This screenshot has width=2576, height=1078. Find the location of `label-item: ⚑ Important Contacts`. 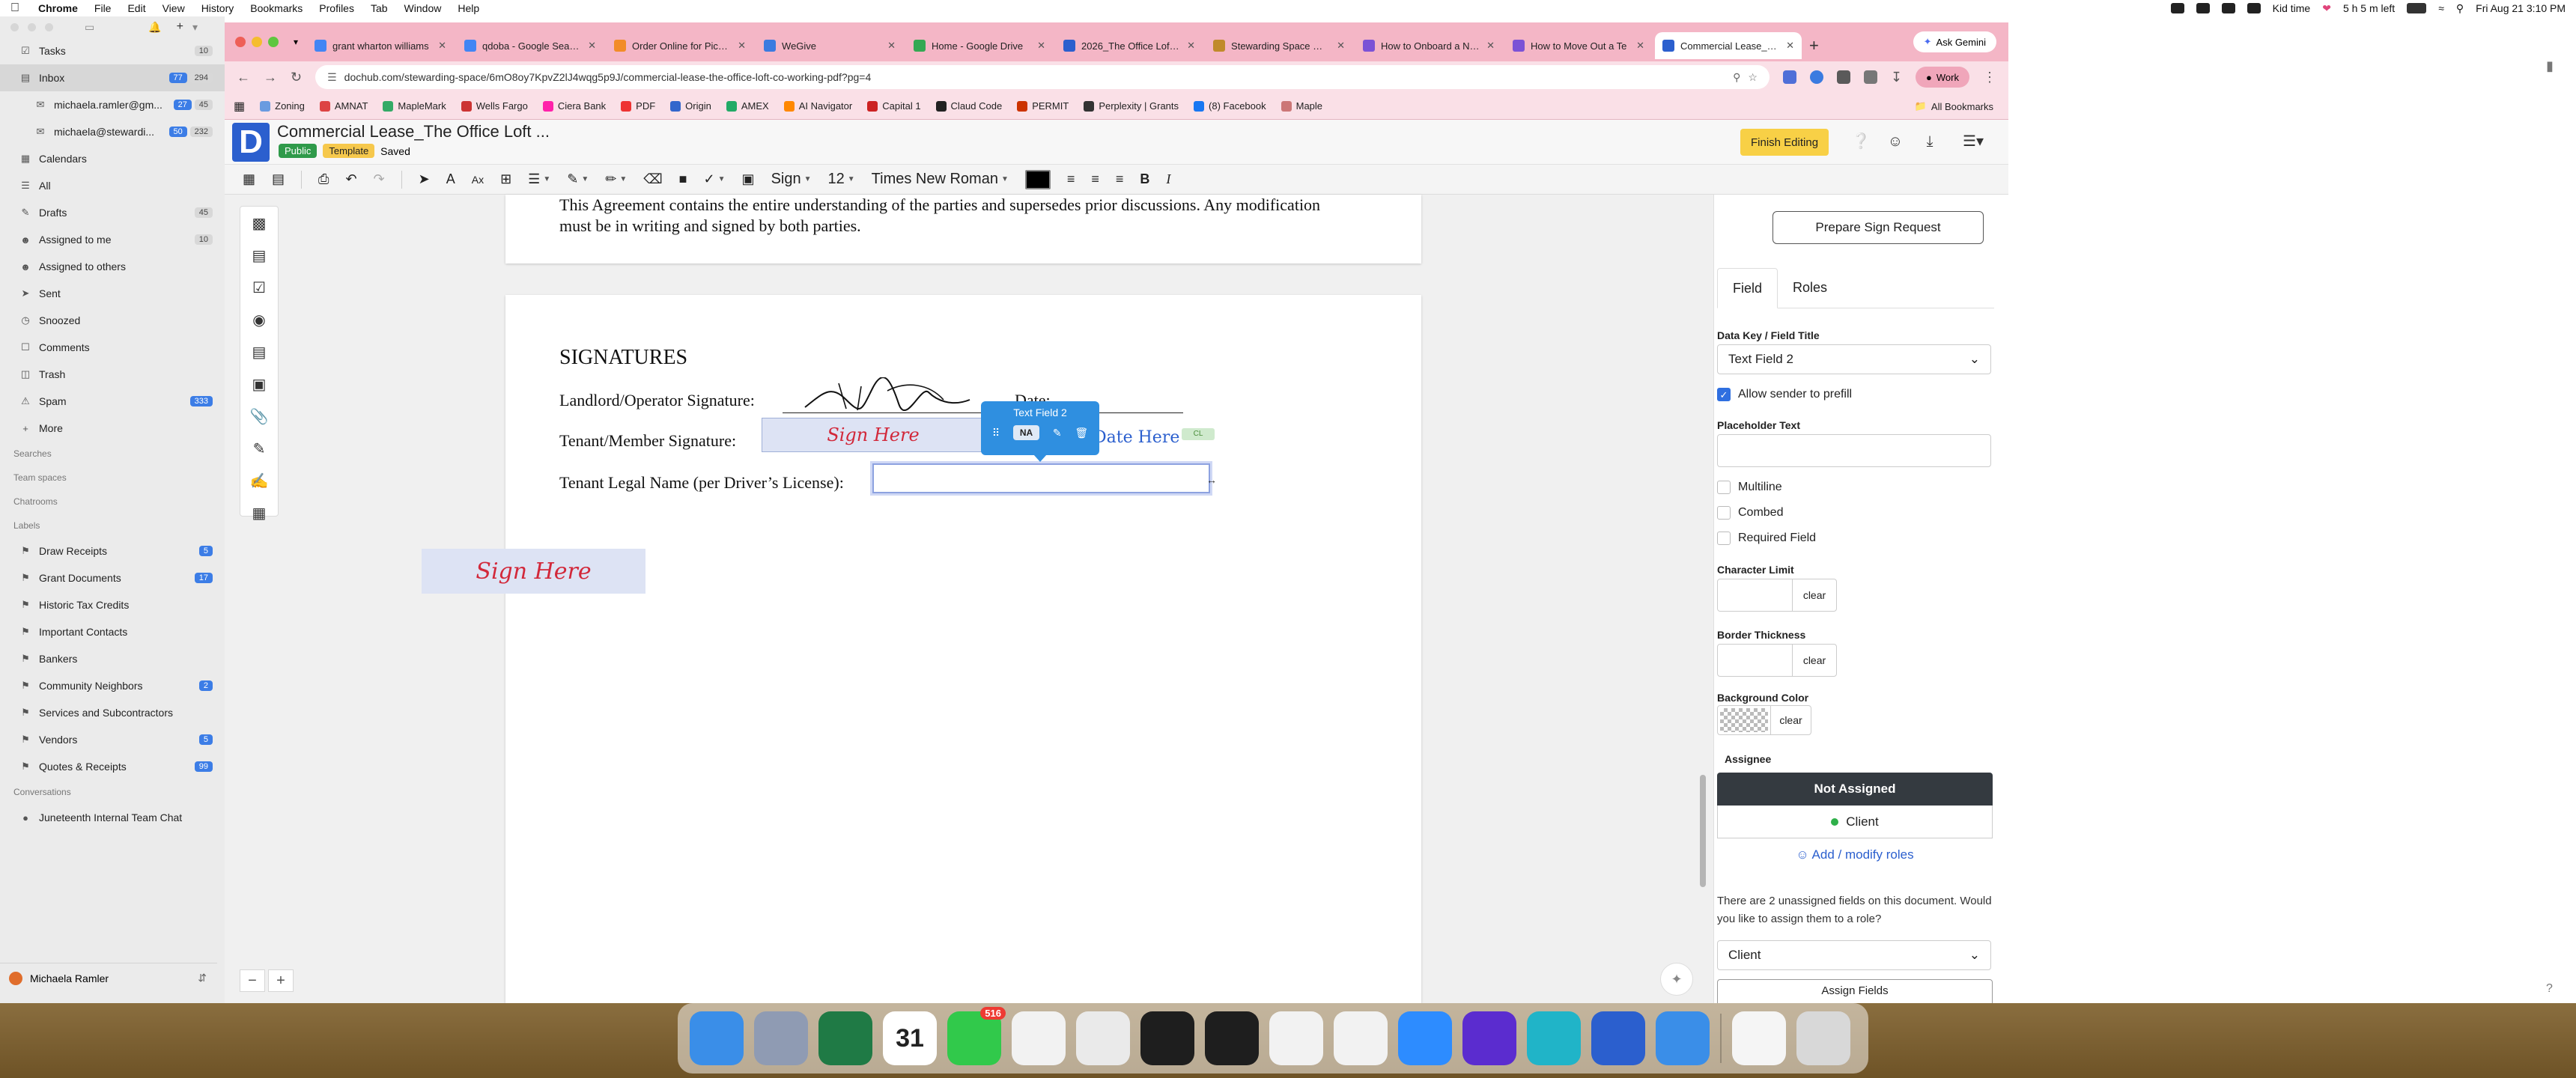

label-item: ⚑ Important Contacts is located at coordinates (112, 631).